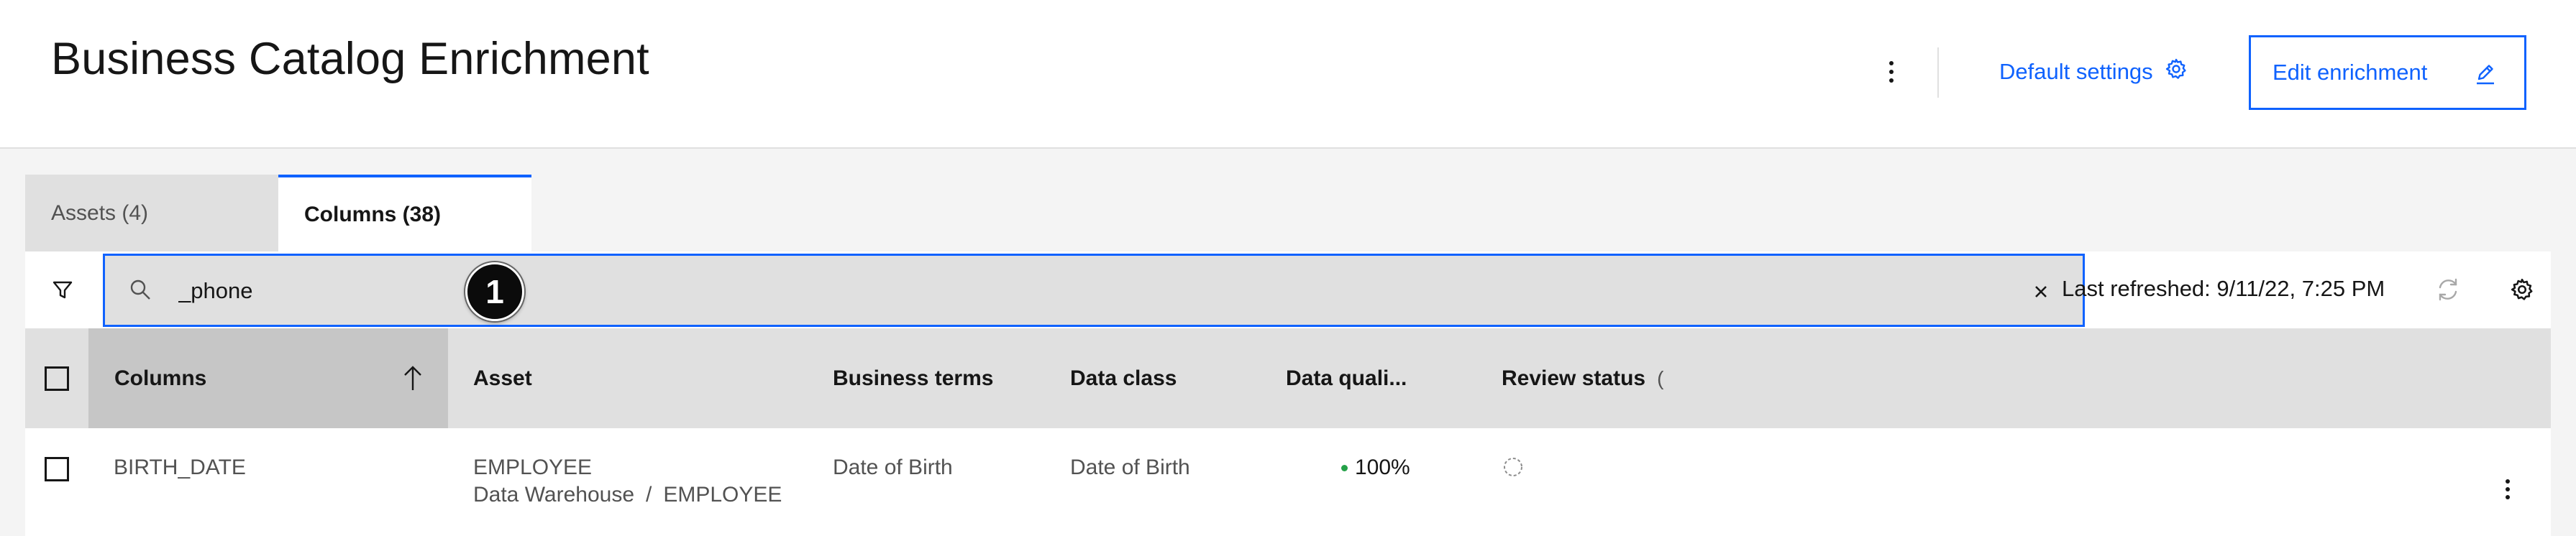 Image resolution: width=2576 pixels, height=536 pixels. What do you see at coordinates (494, 291) in the screenshot?
I see `step-number-badge: 1` at bounding box center [494, 291].